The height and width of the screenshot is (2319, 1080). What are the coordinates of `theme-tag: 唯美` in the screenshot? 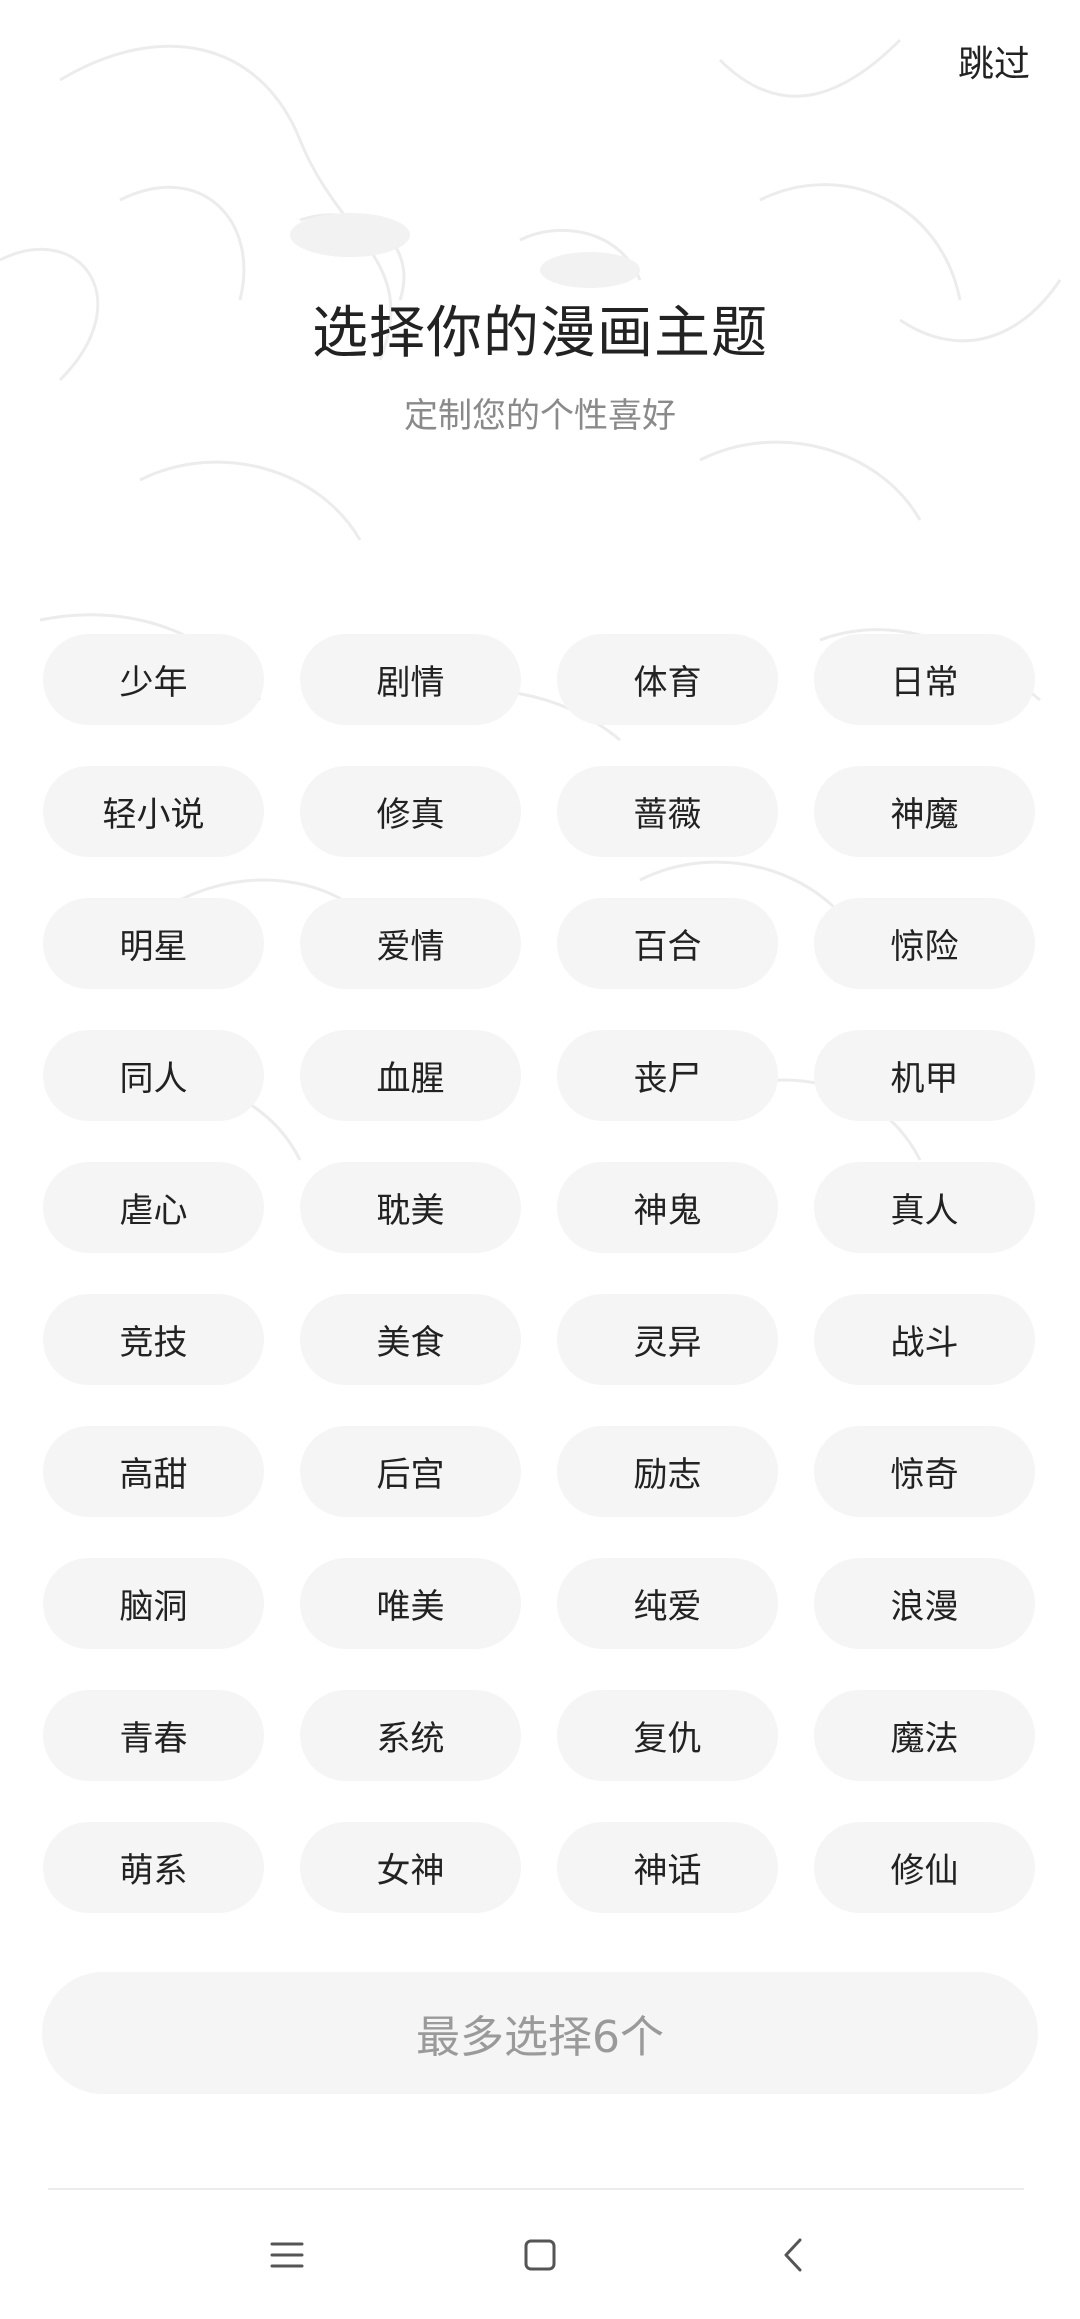 It's located at (410, 1603).